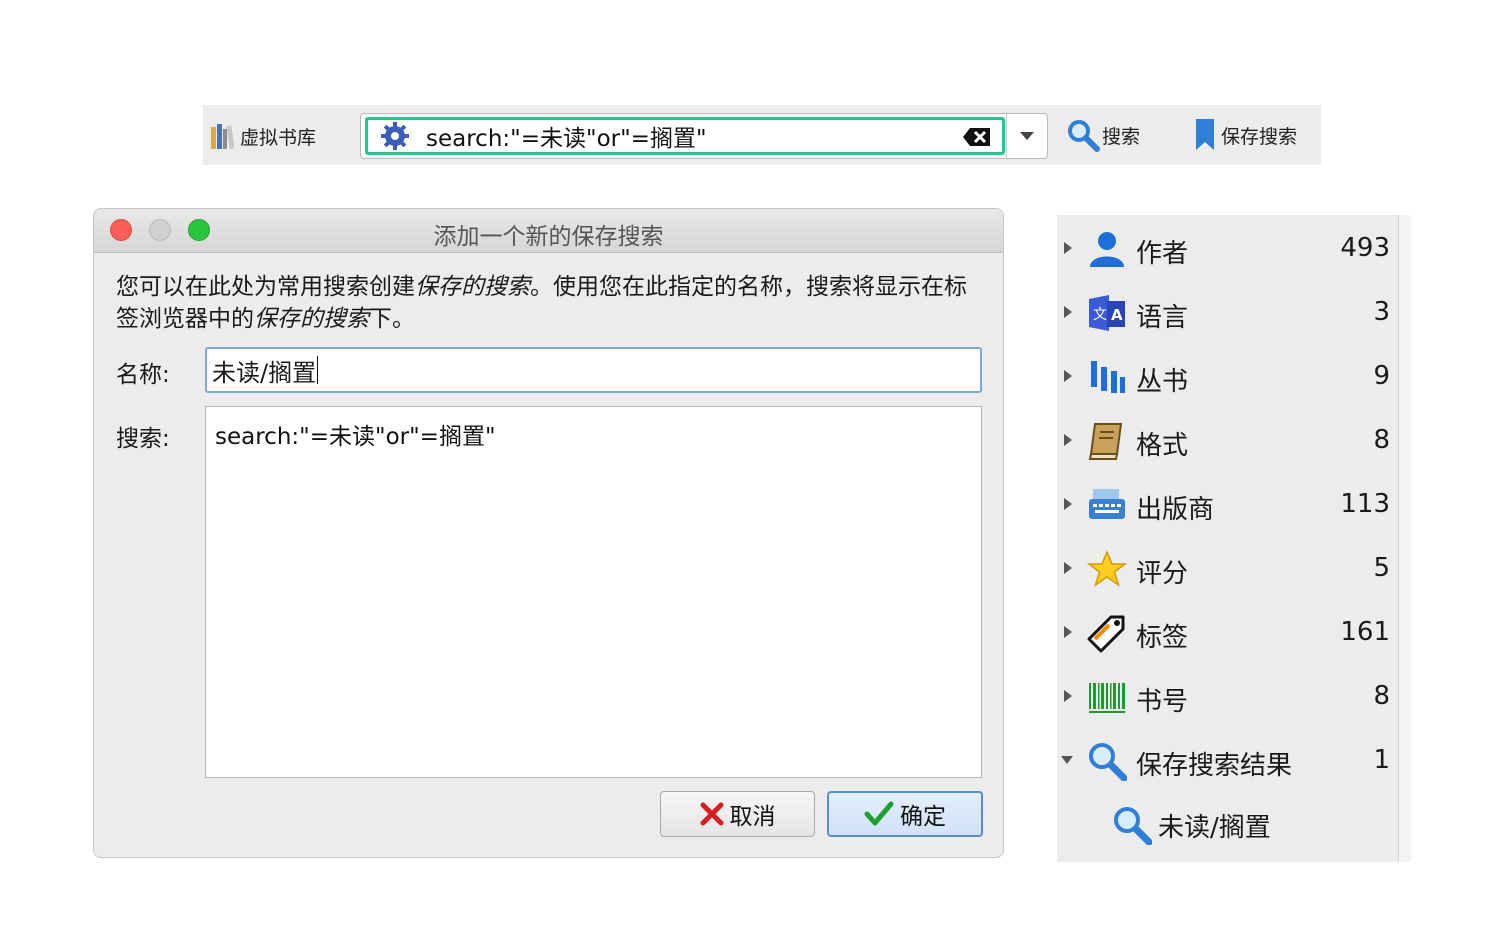 This screenshot has height=939, width=1501. I want to click on search-query-text: search:"=未读"or"=搁置", so click(566, 139).